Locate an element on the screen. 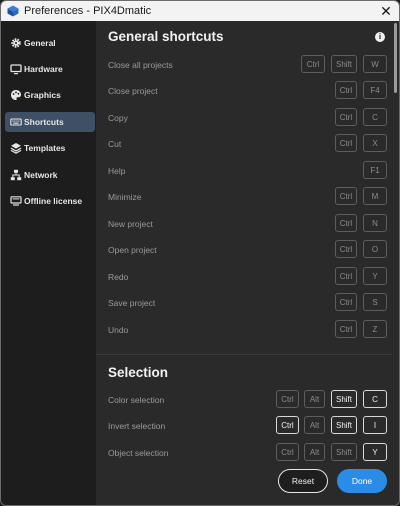 Image resolution: width=400 pixels, height=506 pixels. key-w: W is located at coordinates (375, 64).